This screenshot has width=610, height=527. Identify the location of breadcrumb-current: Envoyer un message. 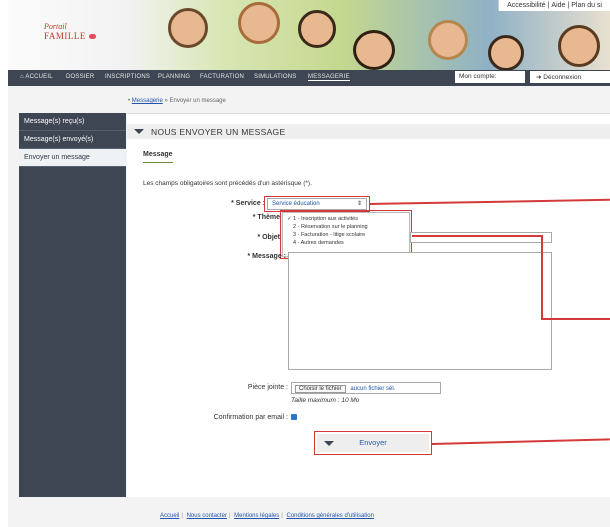
(197, 101).